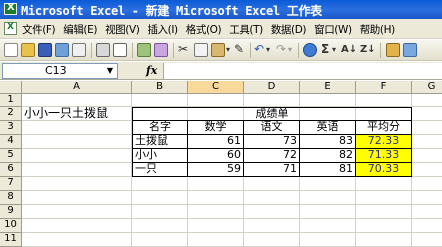 This screenshot has width=442, height=247. What do you see at coordinates (384, 156) in the screenshot?
I see `cell-average: 71.33` at bounding box center [384, 156].